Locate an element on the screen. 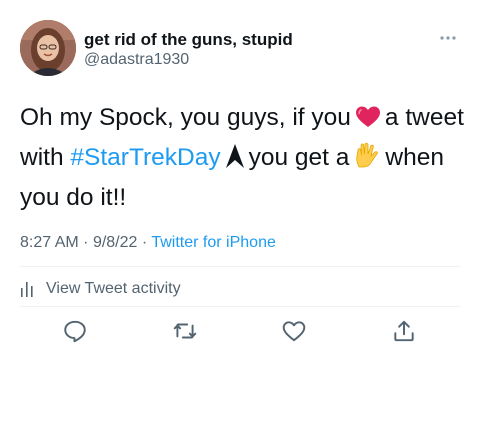 The height and width of the screenshot is (432, 480). tweet-date: 9/8/22 is located at coordinates (115, 242).